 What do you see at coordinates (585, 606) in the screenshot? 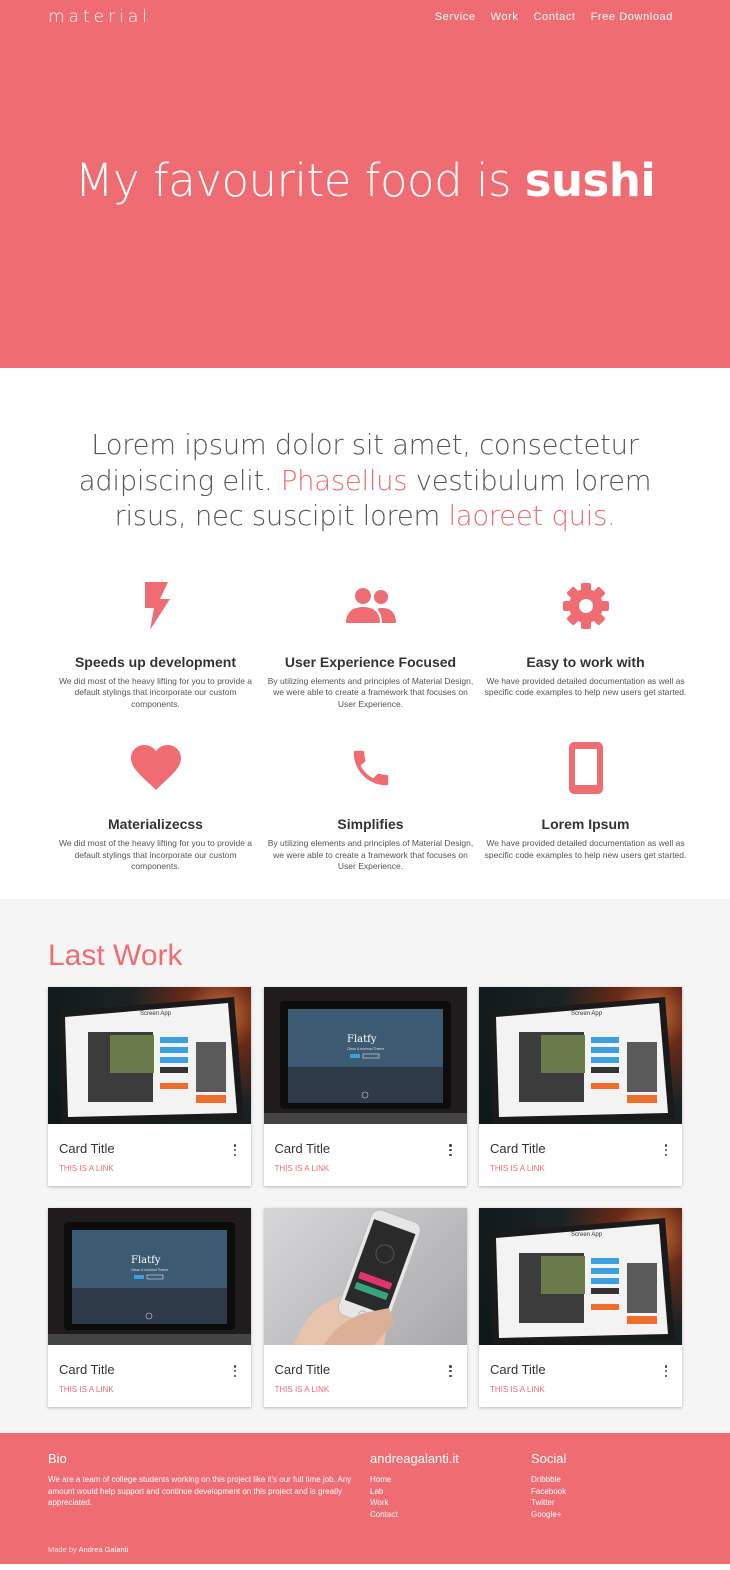
I see `gear-icon` at bounding box center [585, 606].